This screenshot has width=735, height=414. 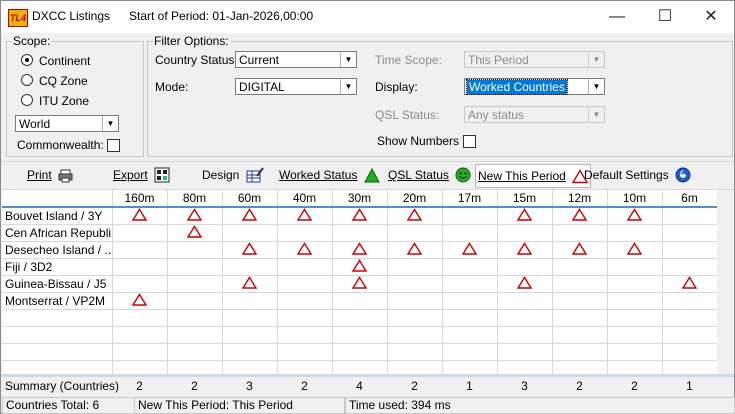 I want to click on mode-select: DIGITAL ▼, so click(x=296, y=86).